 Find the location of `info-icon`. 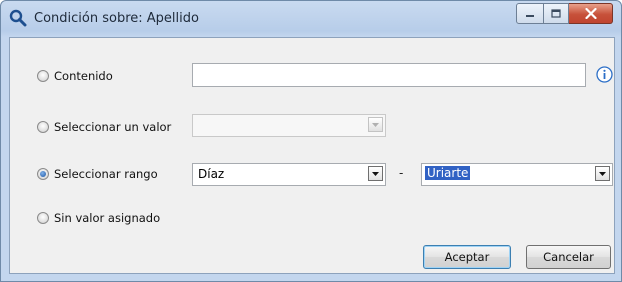

info-icon is located at coordinates (604, 74).